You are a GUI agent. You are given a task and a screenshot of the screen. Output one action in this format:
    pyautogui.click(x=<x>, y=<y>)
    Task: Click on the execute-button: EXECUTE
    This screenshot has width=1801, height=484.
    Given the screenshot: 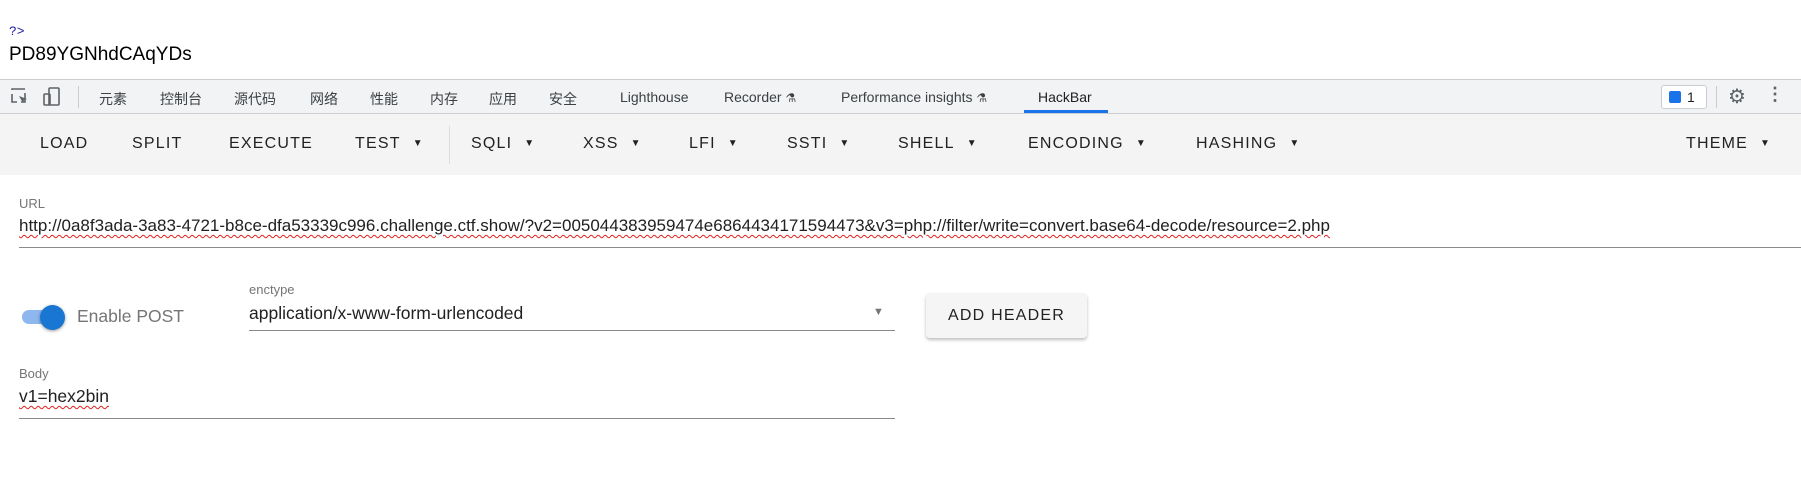 What is the action you would take?
    pyautogui.click(x=271, y=144)
    